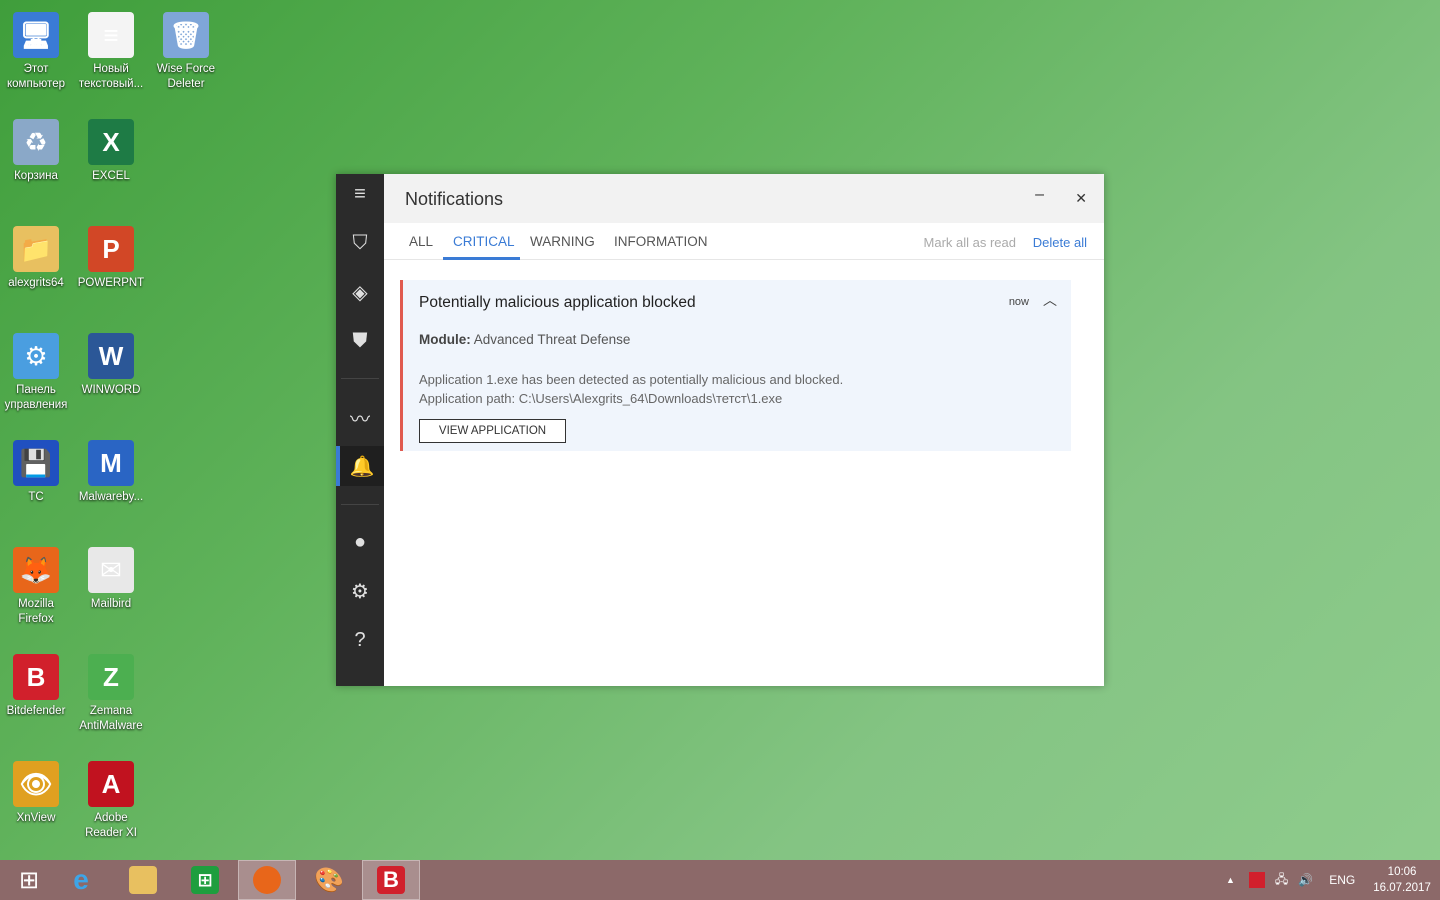 The width and height of the screenshot is (1440, 900). What do you see at coordinates (186, 76) in the screenshot?
I see `desktop-icon-label: Wise Force Deleter` at bounding box center [186, 76].